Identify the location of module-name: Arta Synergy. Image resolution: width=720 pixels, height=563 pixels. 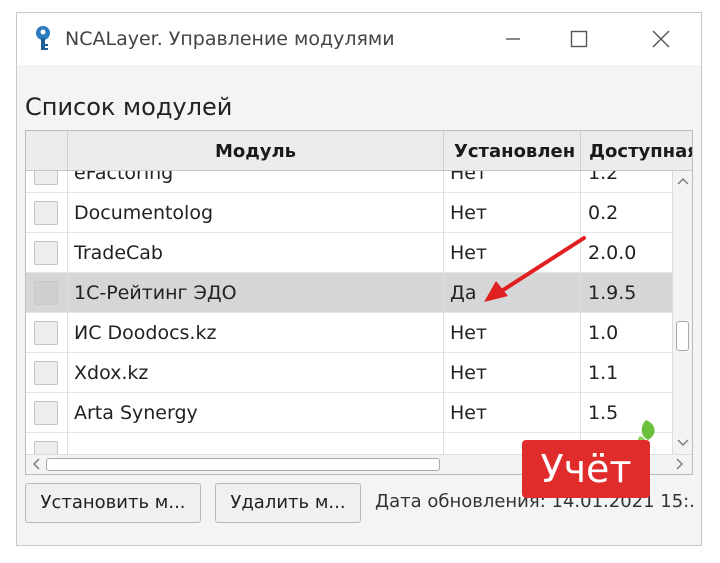
(136, 413).